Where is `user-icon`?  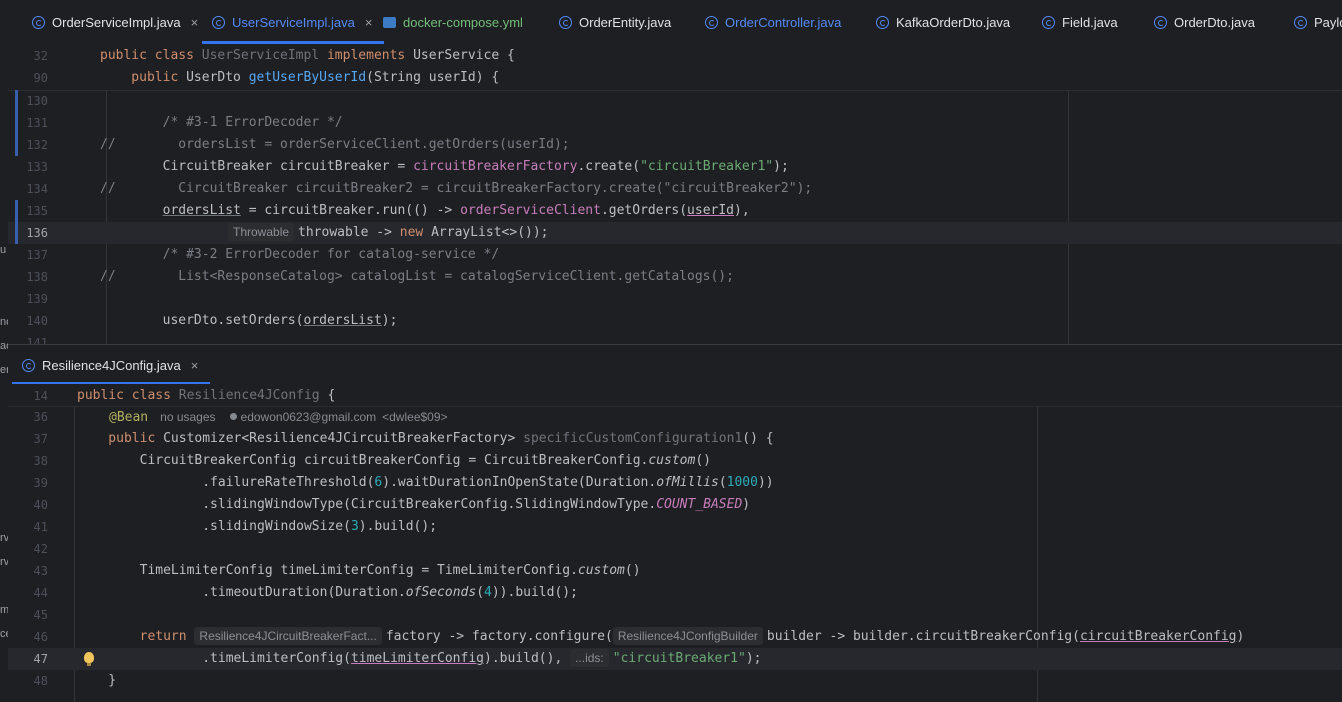 user-icon is located at coordinates (233, 416).